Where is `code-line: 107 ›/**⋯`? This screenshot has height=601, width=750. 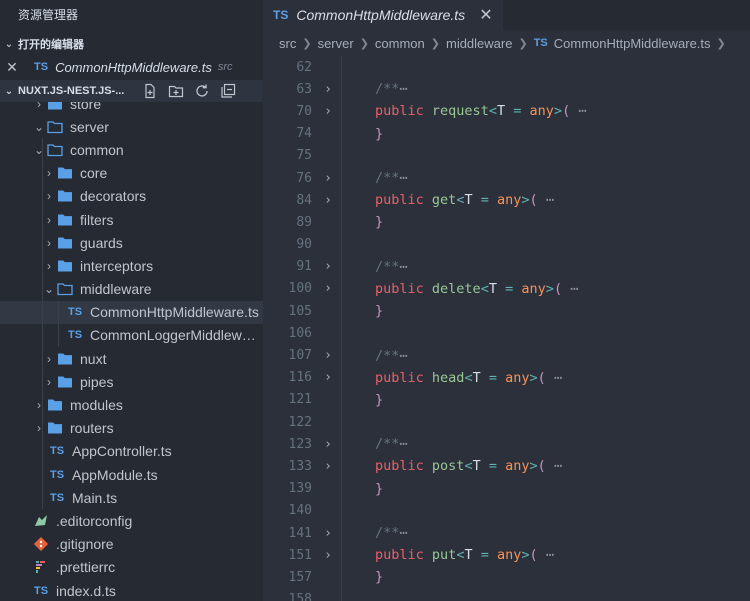 code-line: 107 ›/**⋯ is located at coordinates (506, 355).